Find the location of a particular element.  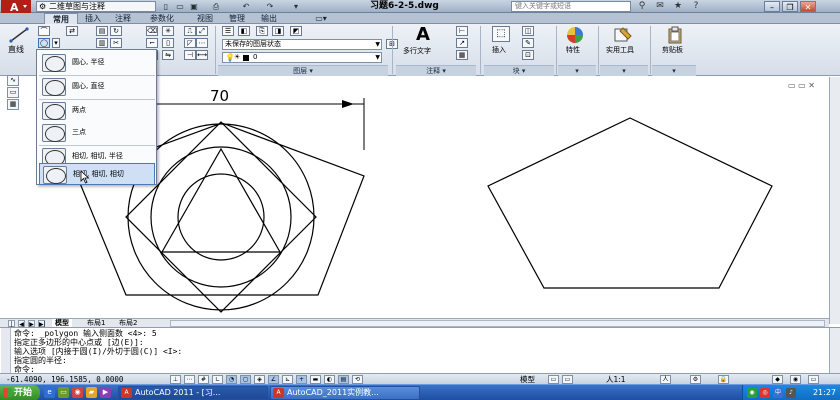

snap-toggle: ⋯ is located at coordinates (189, 379).